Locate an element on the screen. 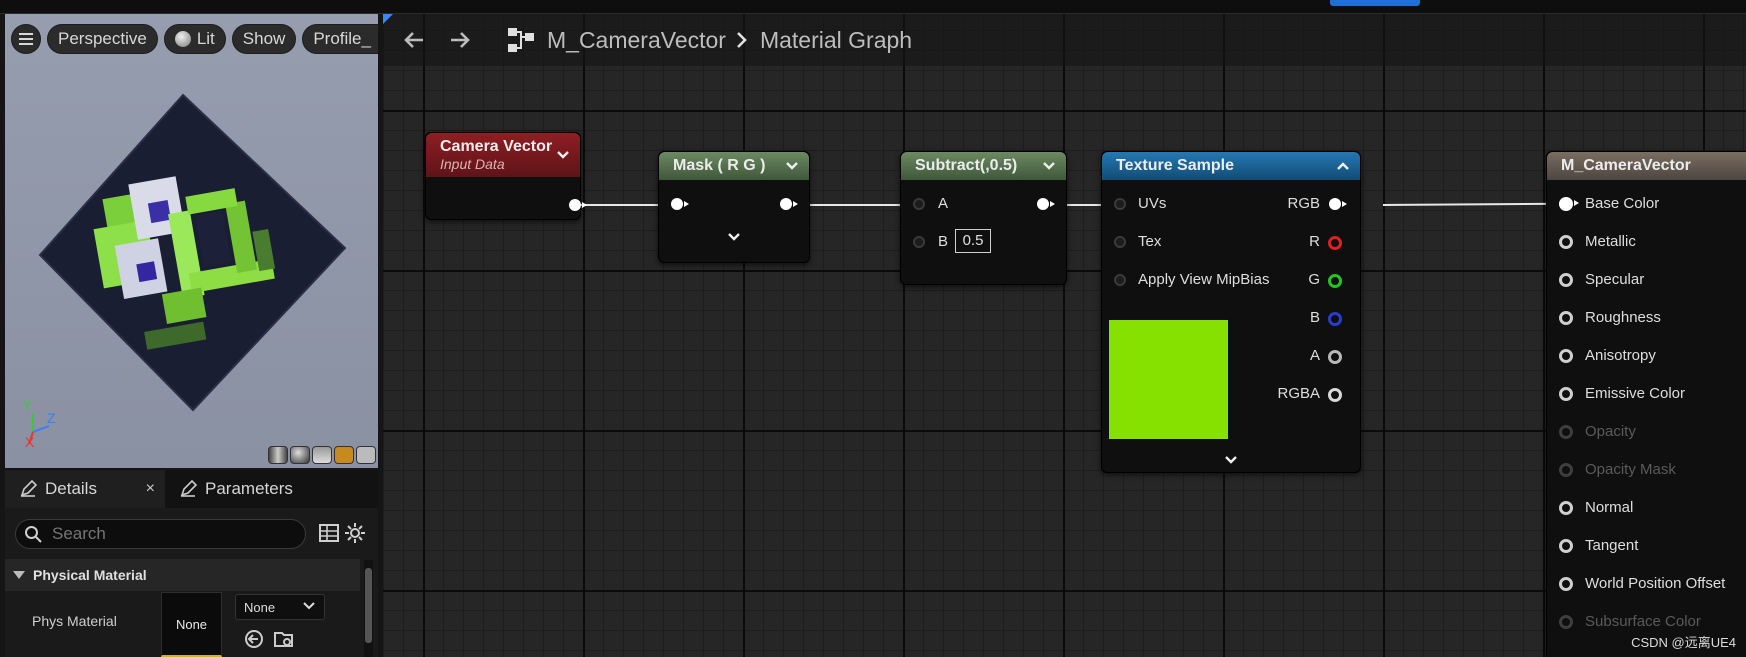  input-pin-specular is located at coordinates (1566, 280).